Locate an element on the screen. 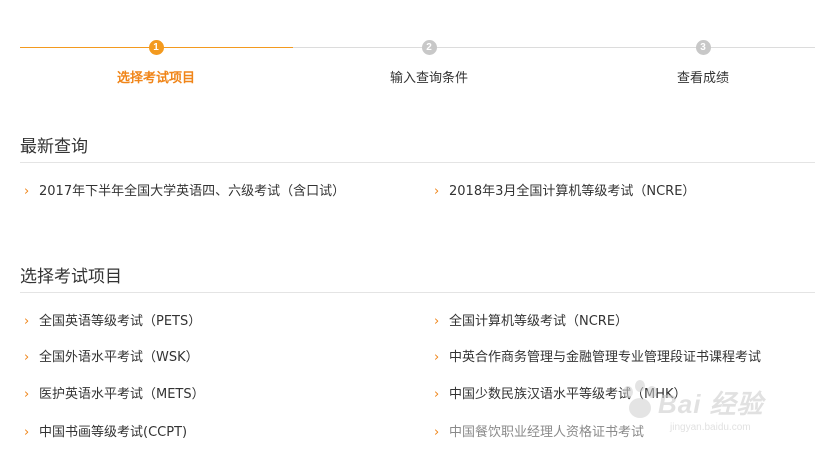  recent-item-ncre: › 2018年3月全国计算机等级考试（NCRE） is located at coordinates (564, 192).